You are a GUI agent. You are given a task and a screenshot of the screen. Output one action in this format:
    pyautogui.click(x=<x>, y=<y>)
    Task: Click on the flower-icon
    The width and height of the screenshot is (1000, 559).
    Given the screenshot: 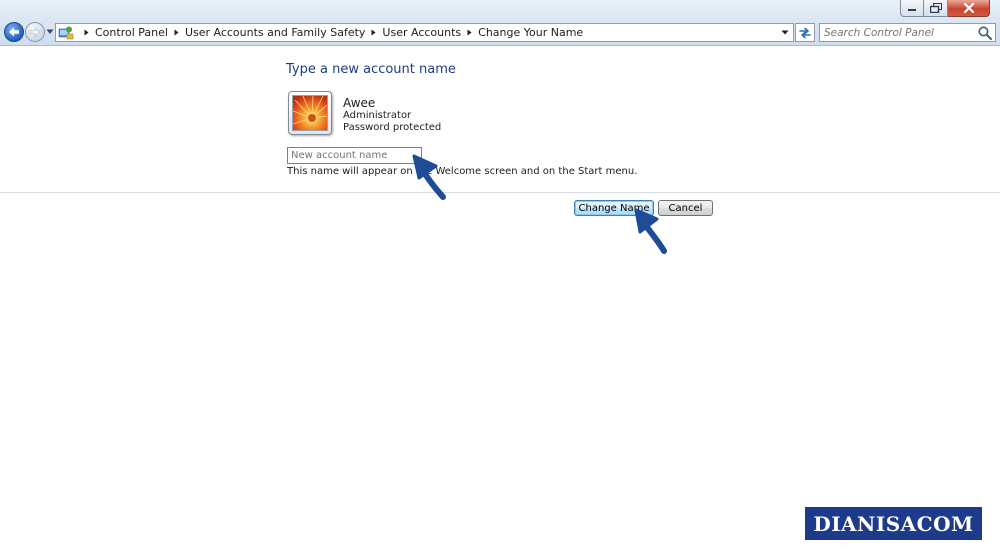 What is the action you would take?
    pyautogui.click(x=310, y=113)
    